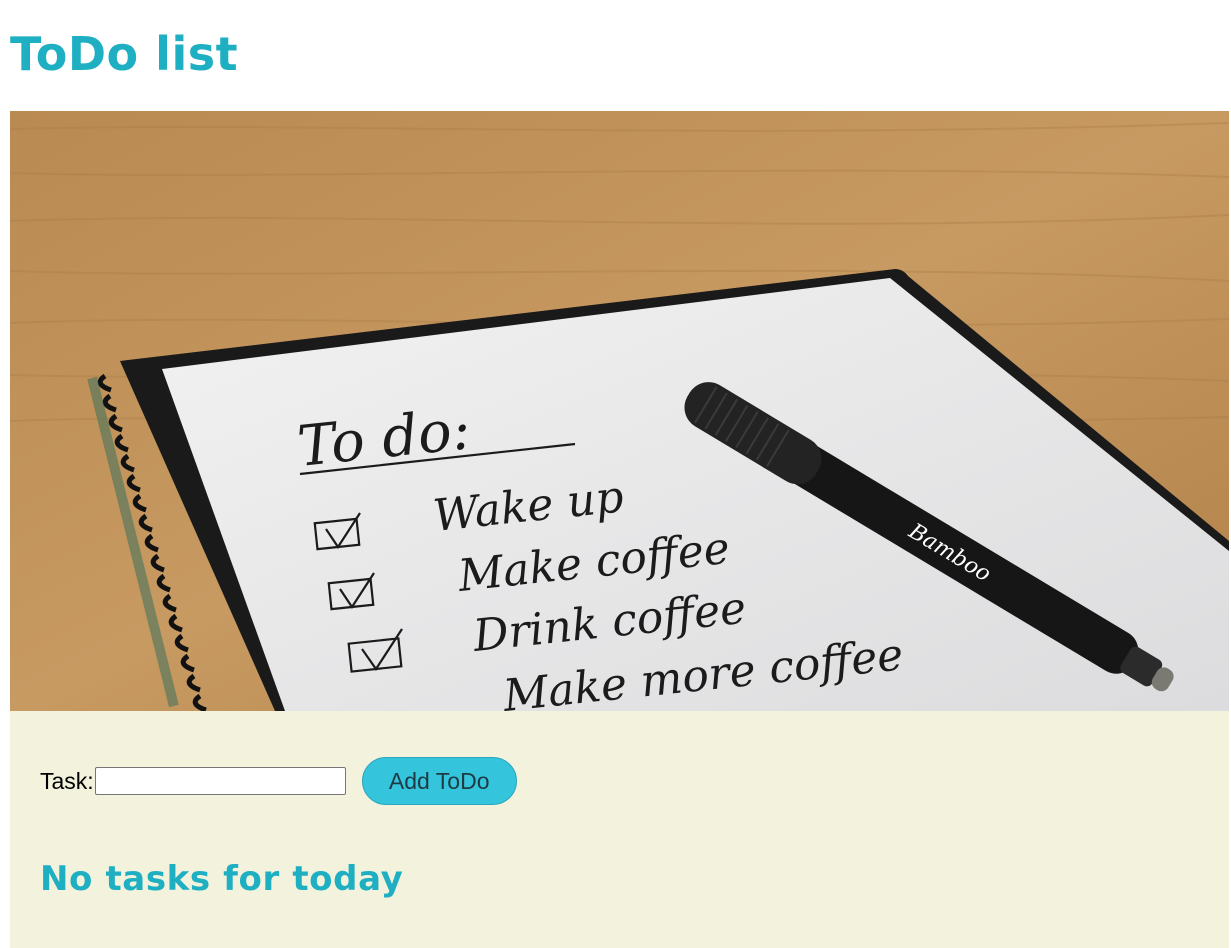 Image resolution: width=1231 pixels, height=948 pixels. I want to click on page-title: ToDo list, so click(124, 54).